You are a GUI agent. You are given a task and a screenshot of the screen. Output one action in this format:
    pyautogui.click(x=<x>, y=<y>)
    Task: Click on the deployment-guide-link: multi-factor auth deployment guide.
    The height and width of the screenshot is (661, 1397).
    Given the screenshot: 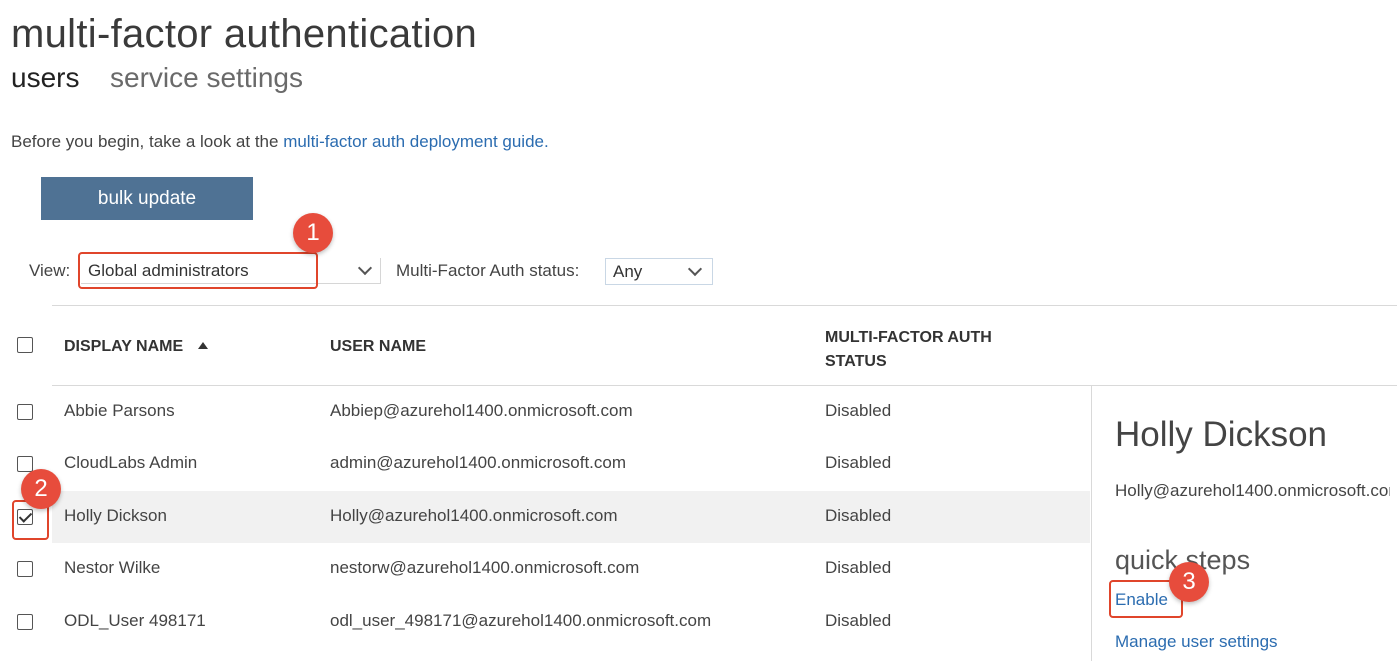 What is the action you would take?
    pyautogui.click(x=416, y=141)
    